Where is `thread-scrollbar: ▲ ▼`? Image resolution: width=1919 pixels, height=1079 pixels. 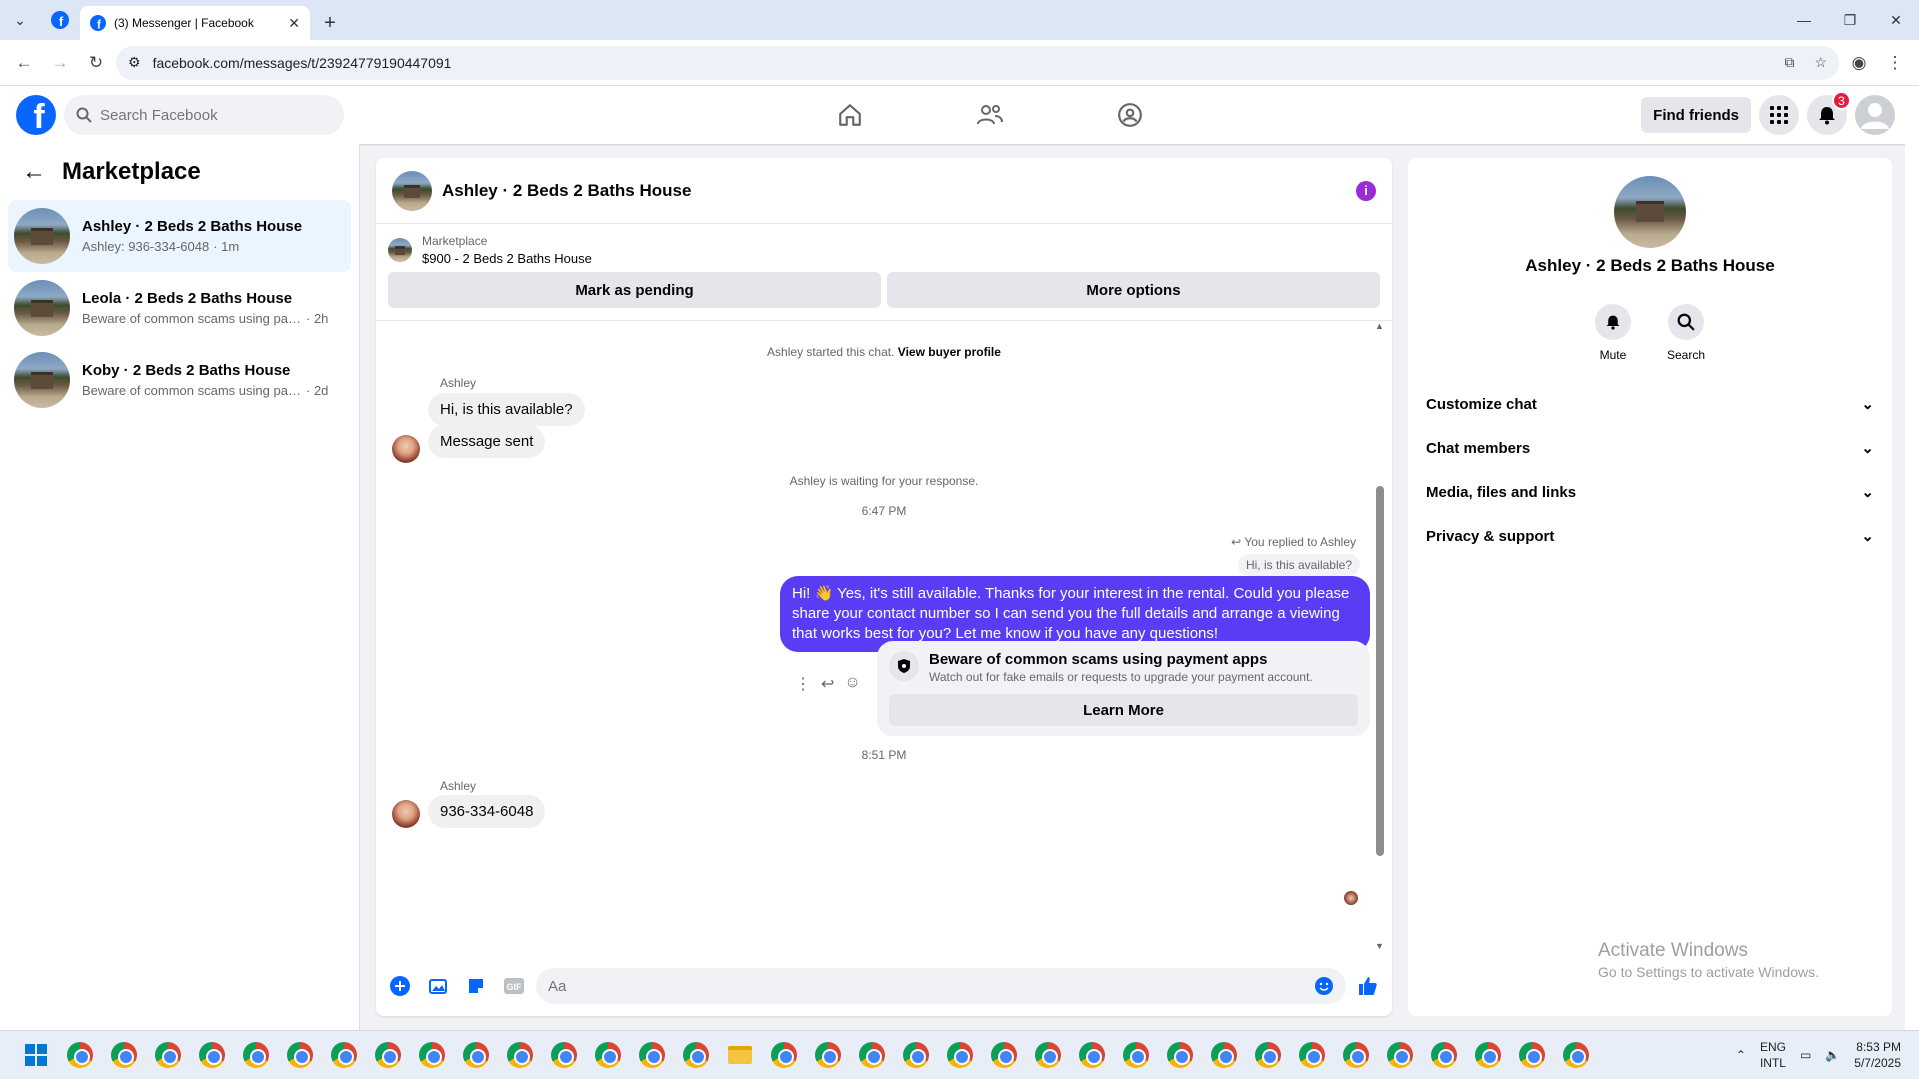 thread-scrollbar: ▲ ▼ is located at coordinates (1379, 639).